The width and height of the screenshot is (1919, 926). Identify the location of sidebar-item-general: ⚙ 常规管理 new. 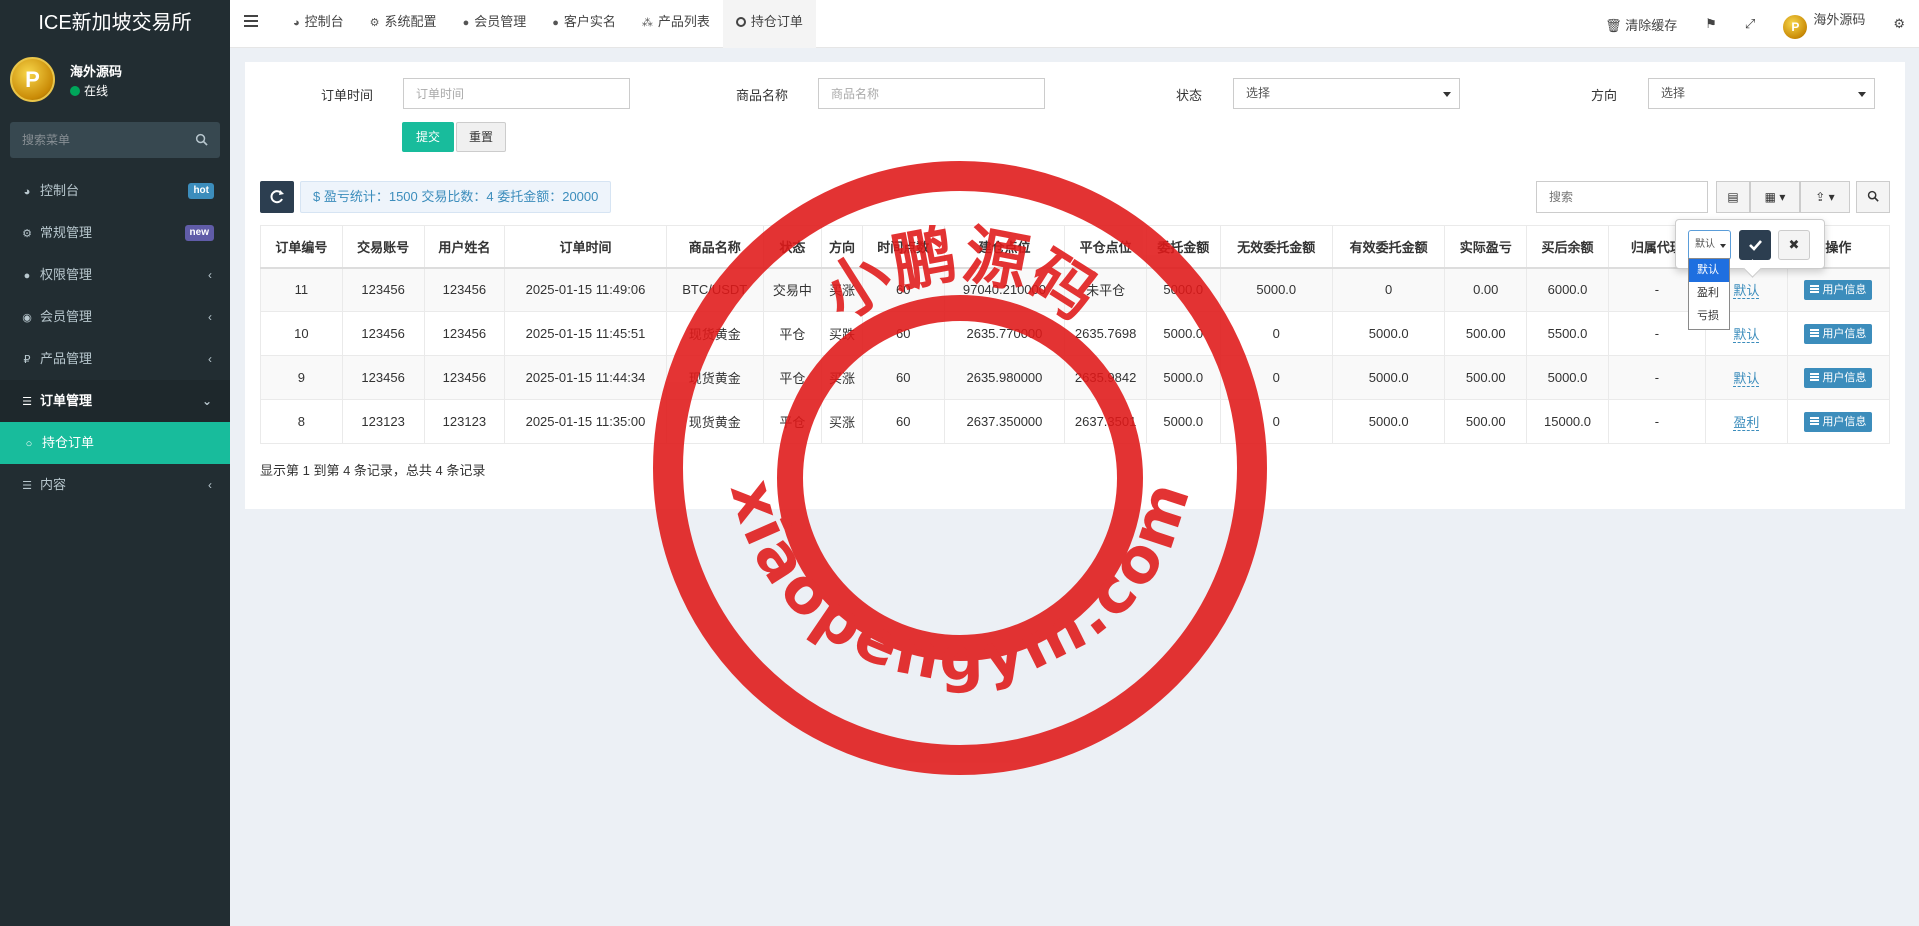
(115, 233).